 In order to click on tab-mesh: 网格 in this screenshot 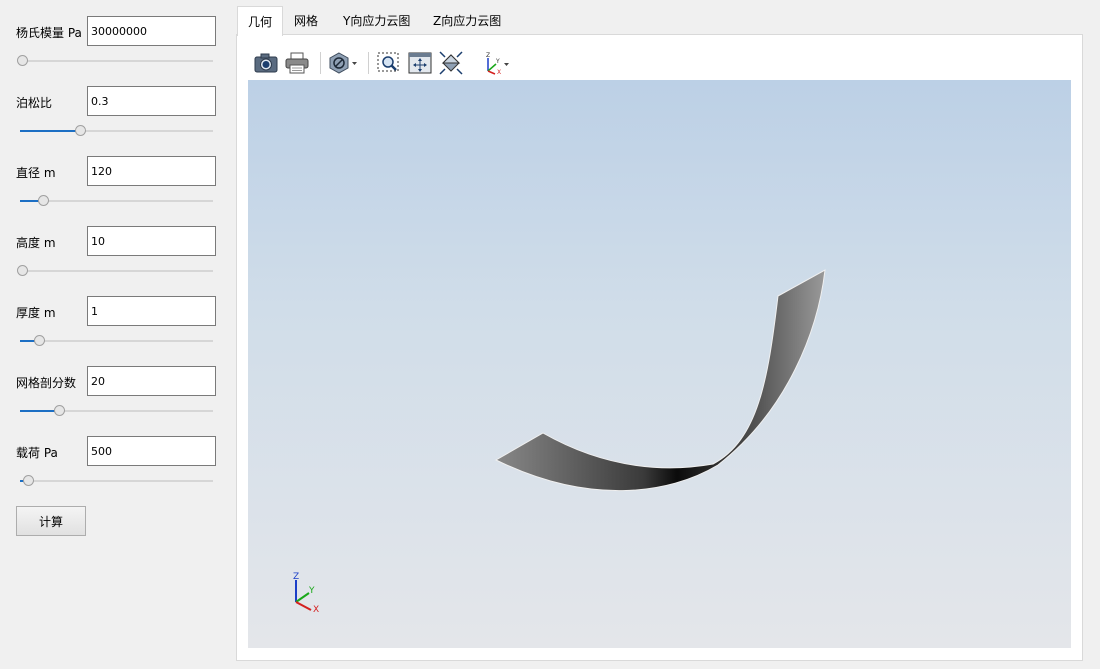, I will do `click(306, 20)`.